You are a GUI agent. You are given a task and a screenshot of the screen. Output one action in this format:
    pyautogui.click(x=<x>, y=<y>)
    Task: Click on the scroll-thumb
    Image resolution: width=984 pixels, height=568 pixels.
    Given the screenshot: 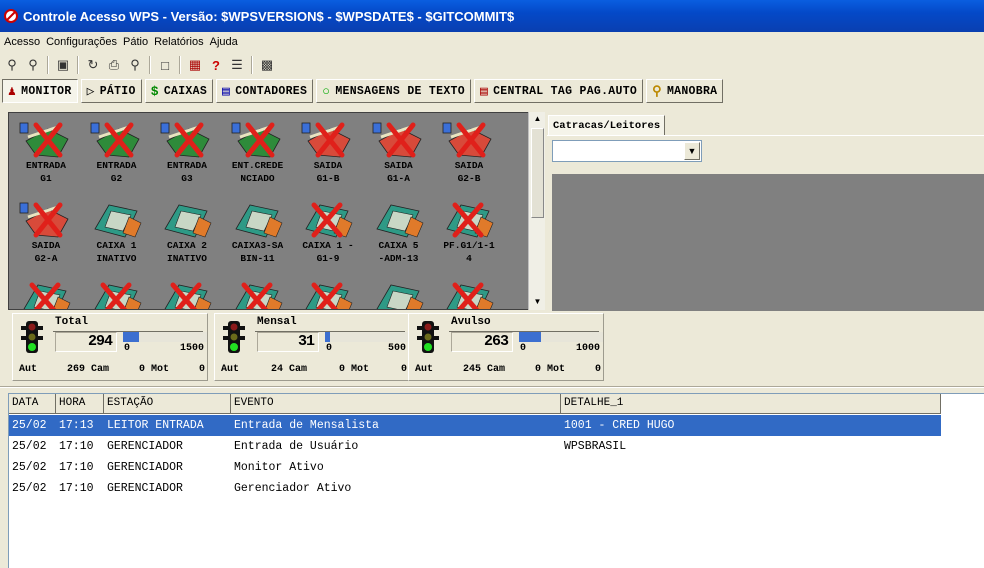 What is the action you would take?
    pyautogui.click(x=537, y=173)
    